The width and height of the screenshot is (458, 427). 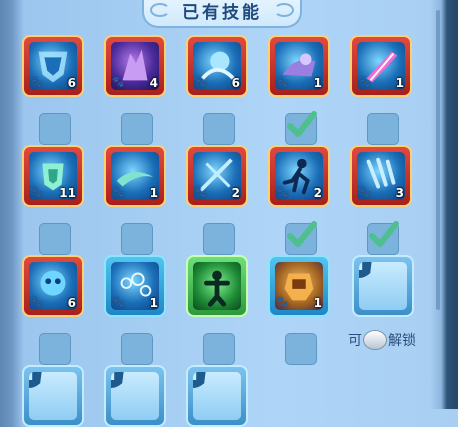 What do you see at coordinates (135, 176) in the screenshot?
I see `skill-slot-7: 🐾 1` at bounding box center [135, 176].